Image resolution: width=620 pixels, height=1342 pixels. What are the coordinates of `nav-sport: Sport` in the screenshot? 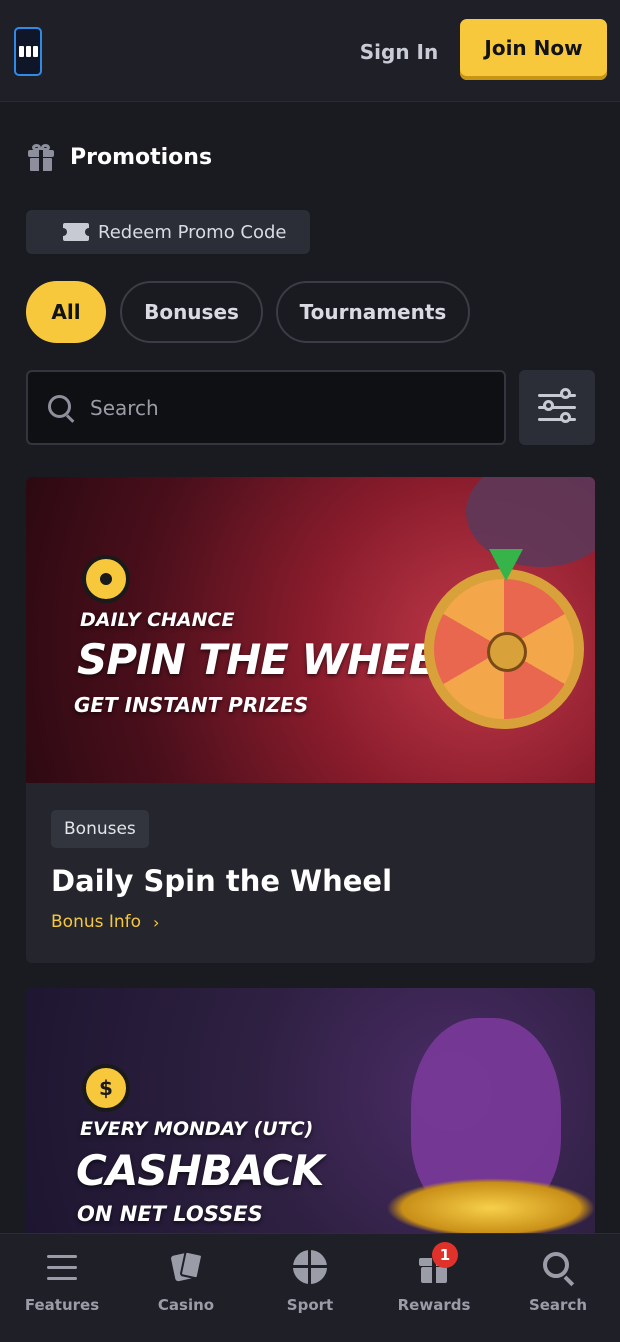 It's located at (310, 1288).